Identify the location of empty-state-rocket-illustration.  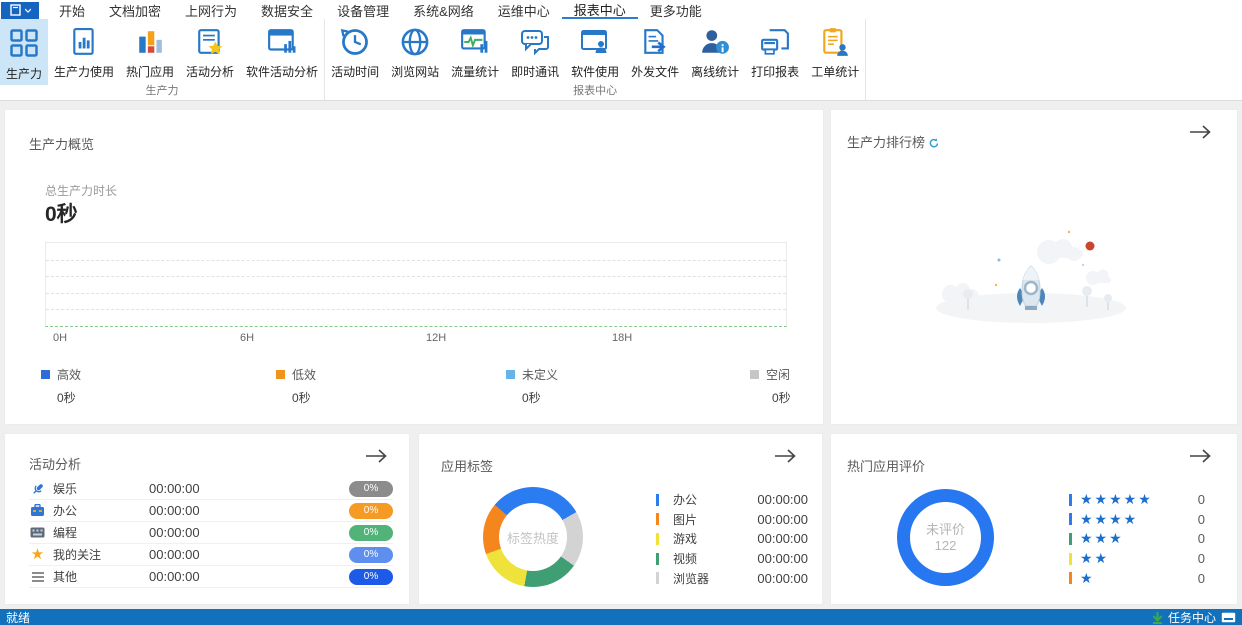
(1031, 276).